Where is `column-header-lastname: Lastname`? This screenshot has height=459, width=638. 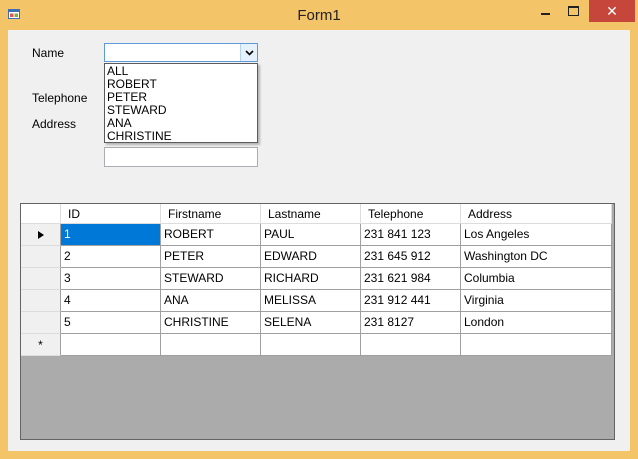
column-header-lastname: Lastname is located at coordinates (311, 214).